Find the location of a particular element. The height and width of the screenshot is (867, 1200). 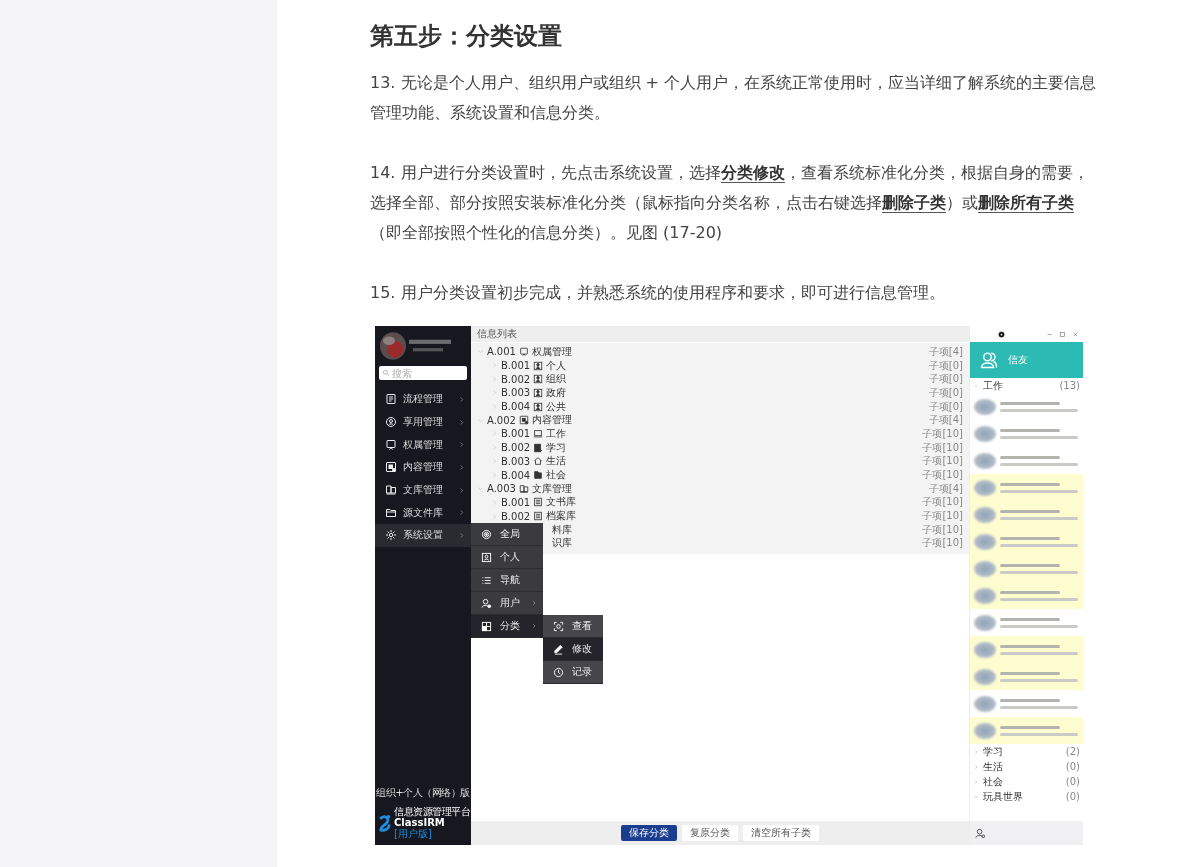

nav-item: 享用管理 is located at coordinates (423, 422).